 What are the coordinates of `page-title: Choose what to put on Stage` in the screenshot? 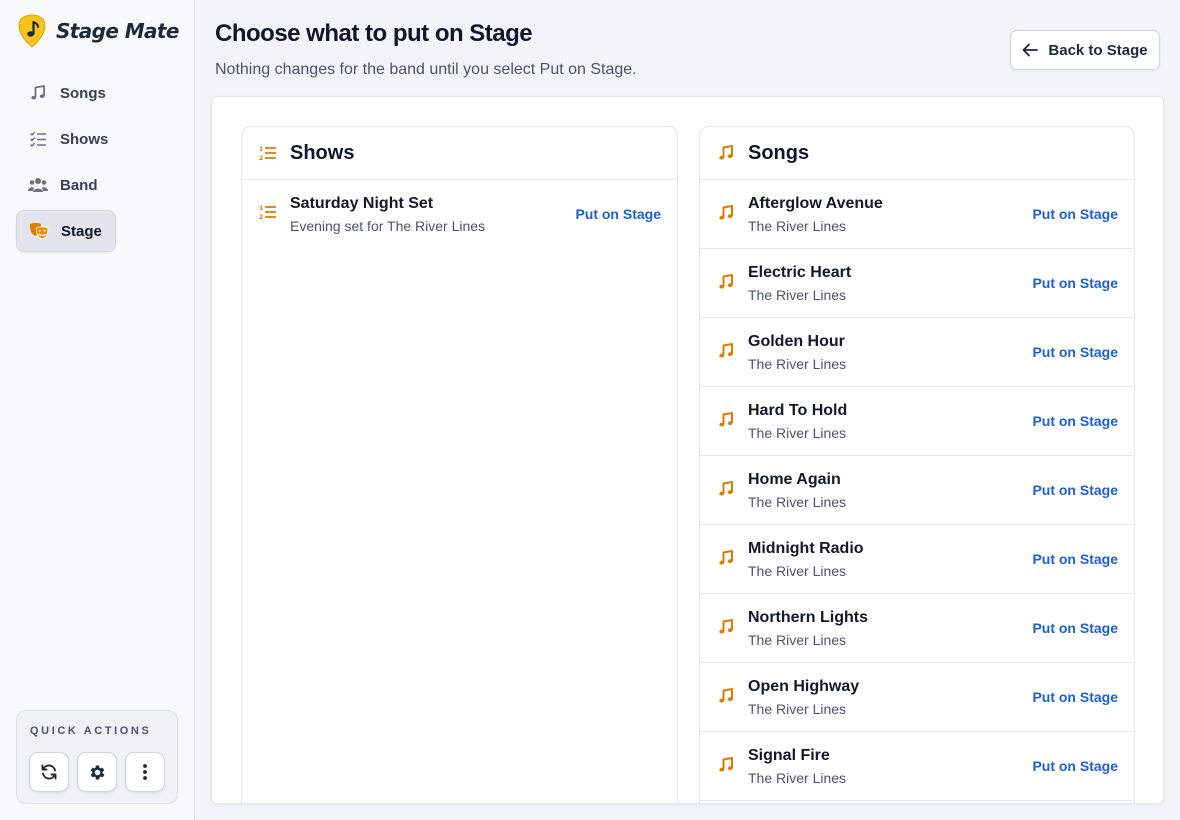 It's located at (374, 33).